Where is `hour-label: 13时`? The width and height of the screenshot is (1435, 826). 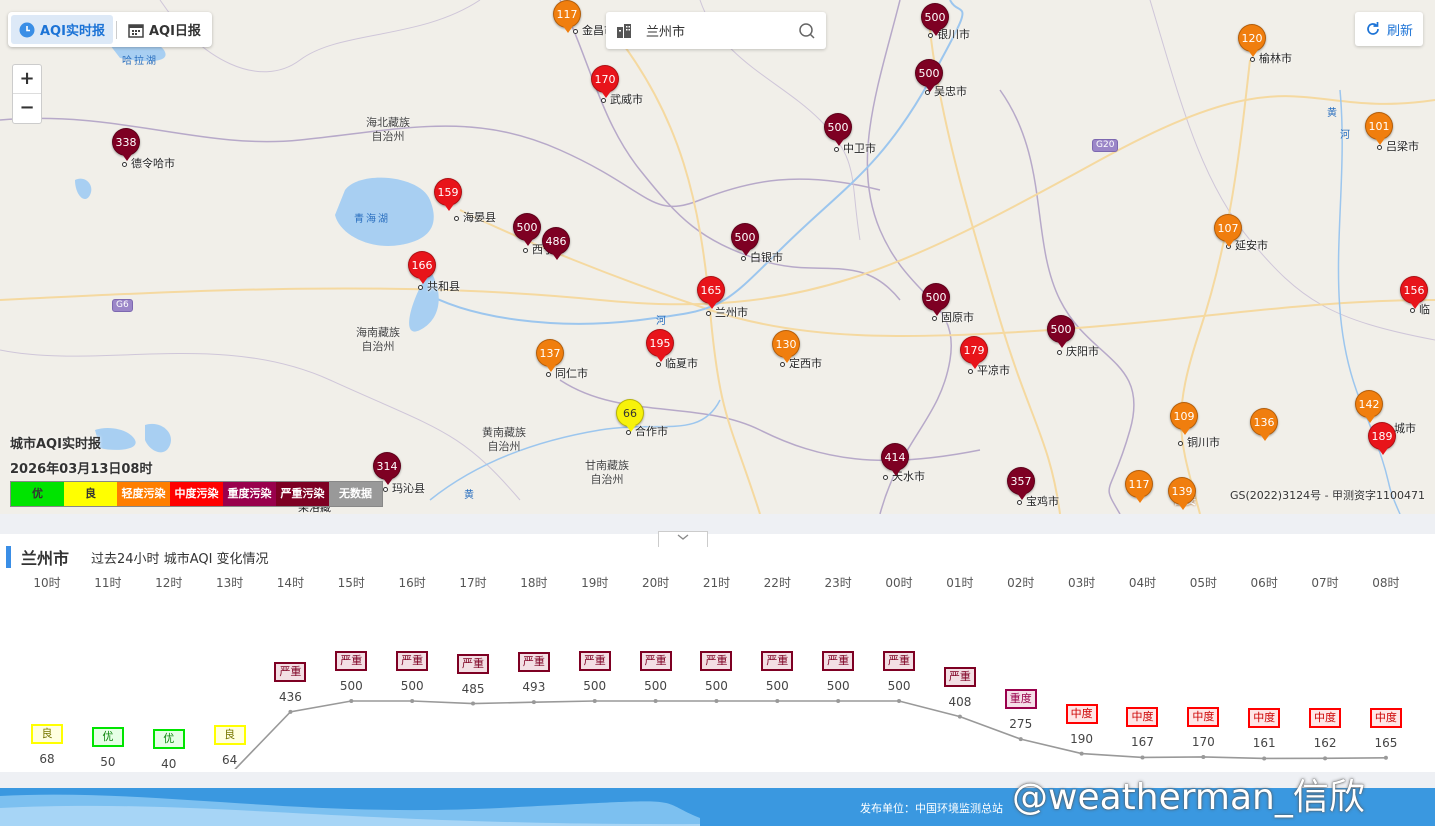 hour-label: 13时 is located at coordinates (229, 583).